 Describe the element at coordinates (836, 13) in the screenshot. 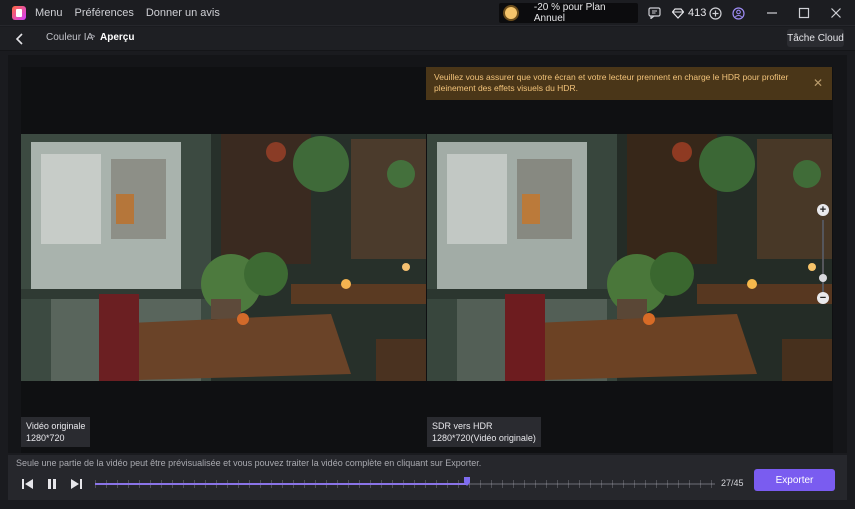

I see `close-icon` at that location.